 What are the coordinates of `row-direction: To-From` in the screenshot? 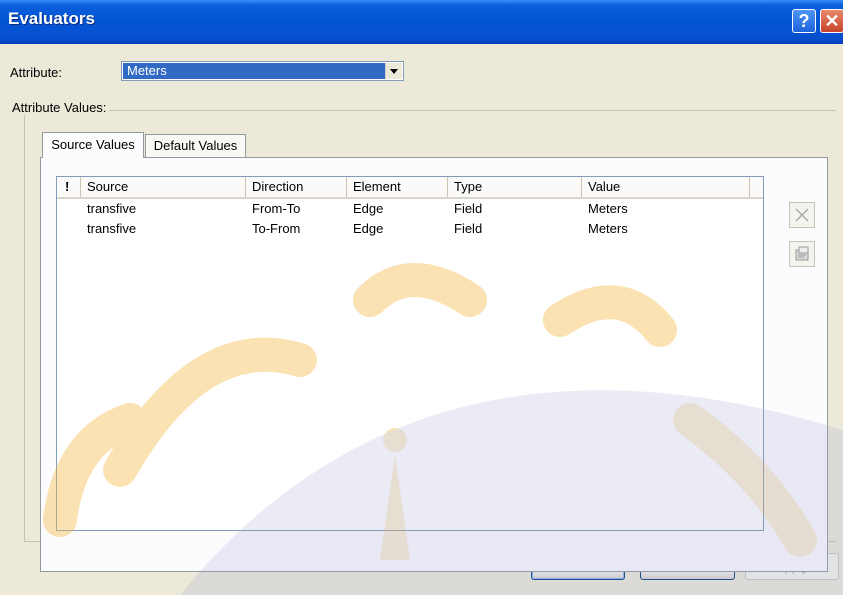 It's located at (276, 228).